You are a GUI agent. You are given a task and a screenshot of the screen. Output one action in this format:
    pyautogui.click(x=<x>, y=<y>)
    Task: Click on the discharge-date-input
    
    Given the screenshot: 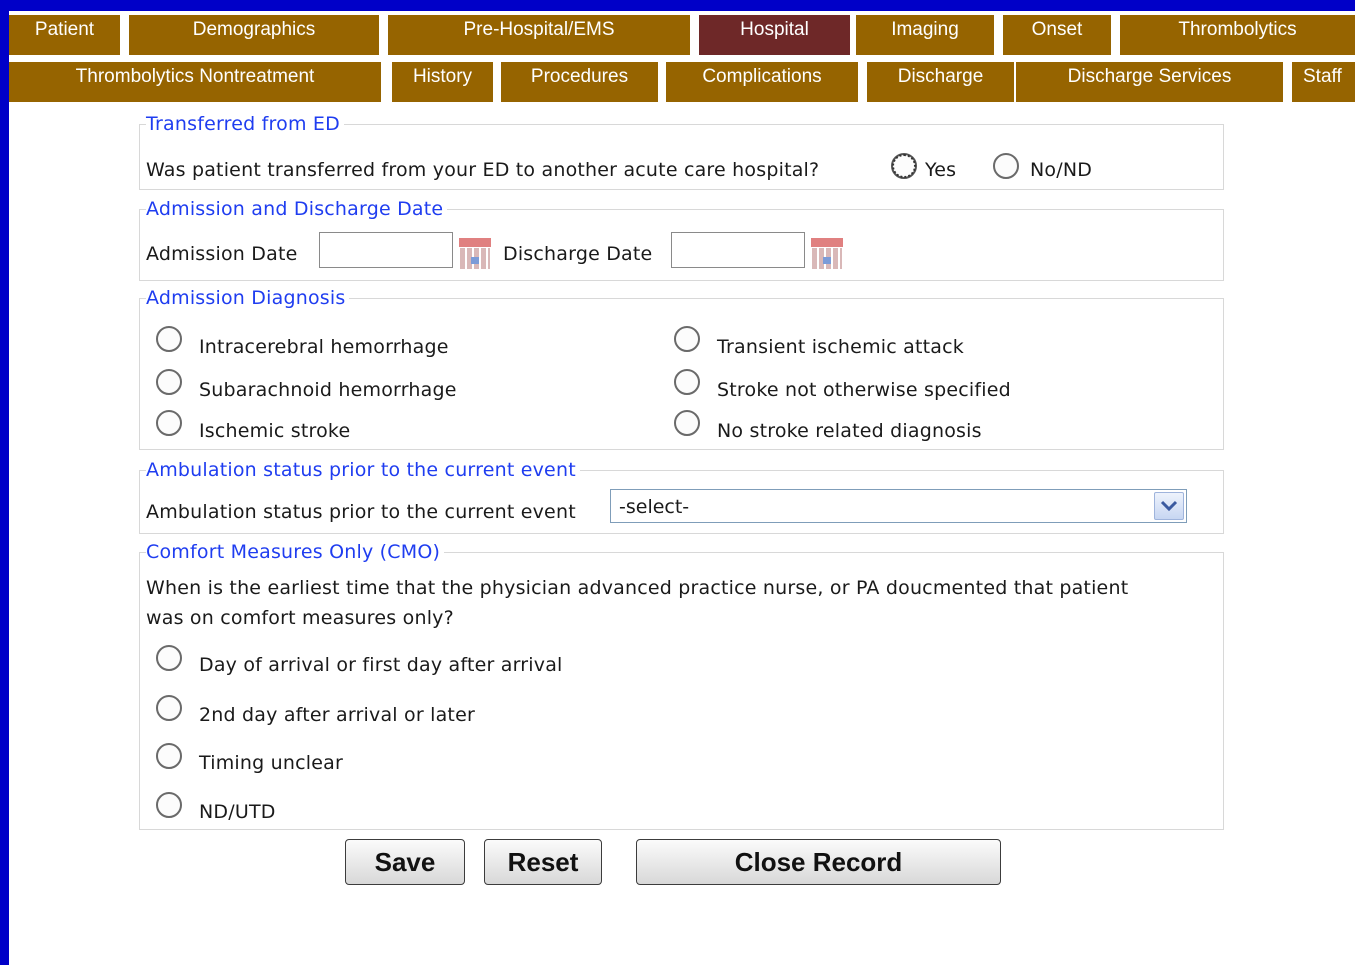 What is the action you would take?
    pyautogui.click(x=738, y=250)
    